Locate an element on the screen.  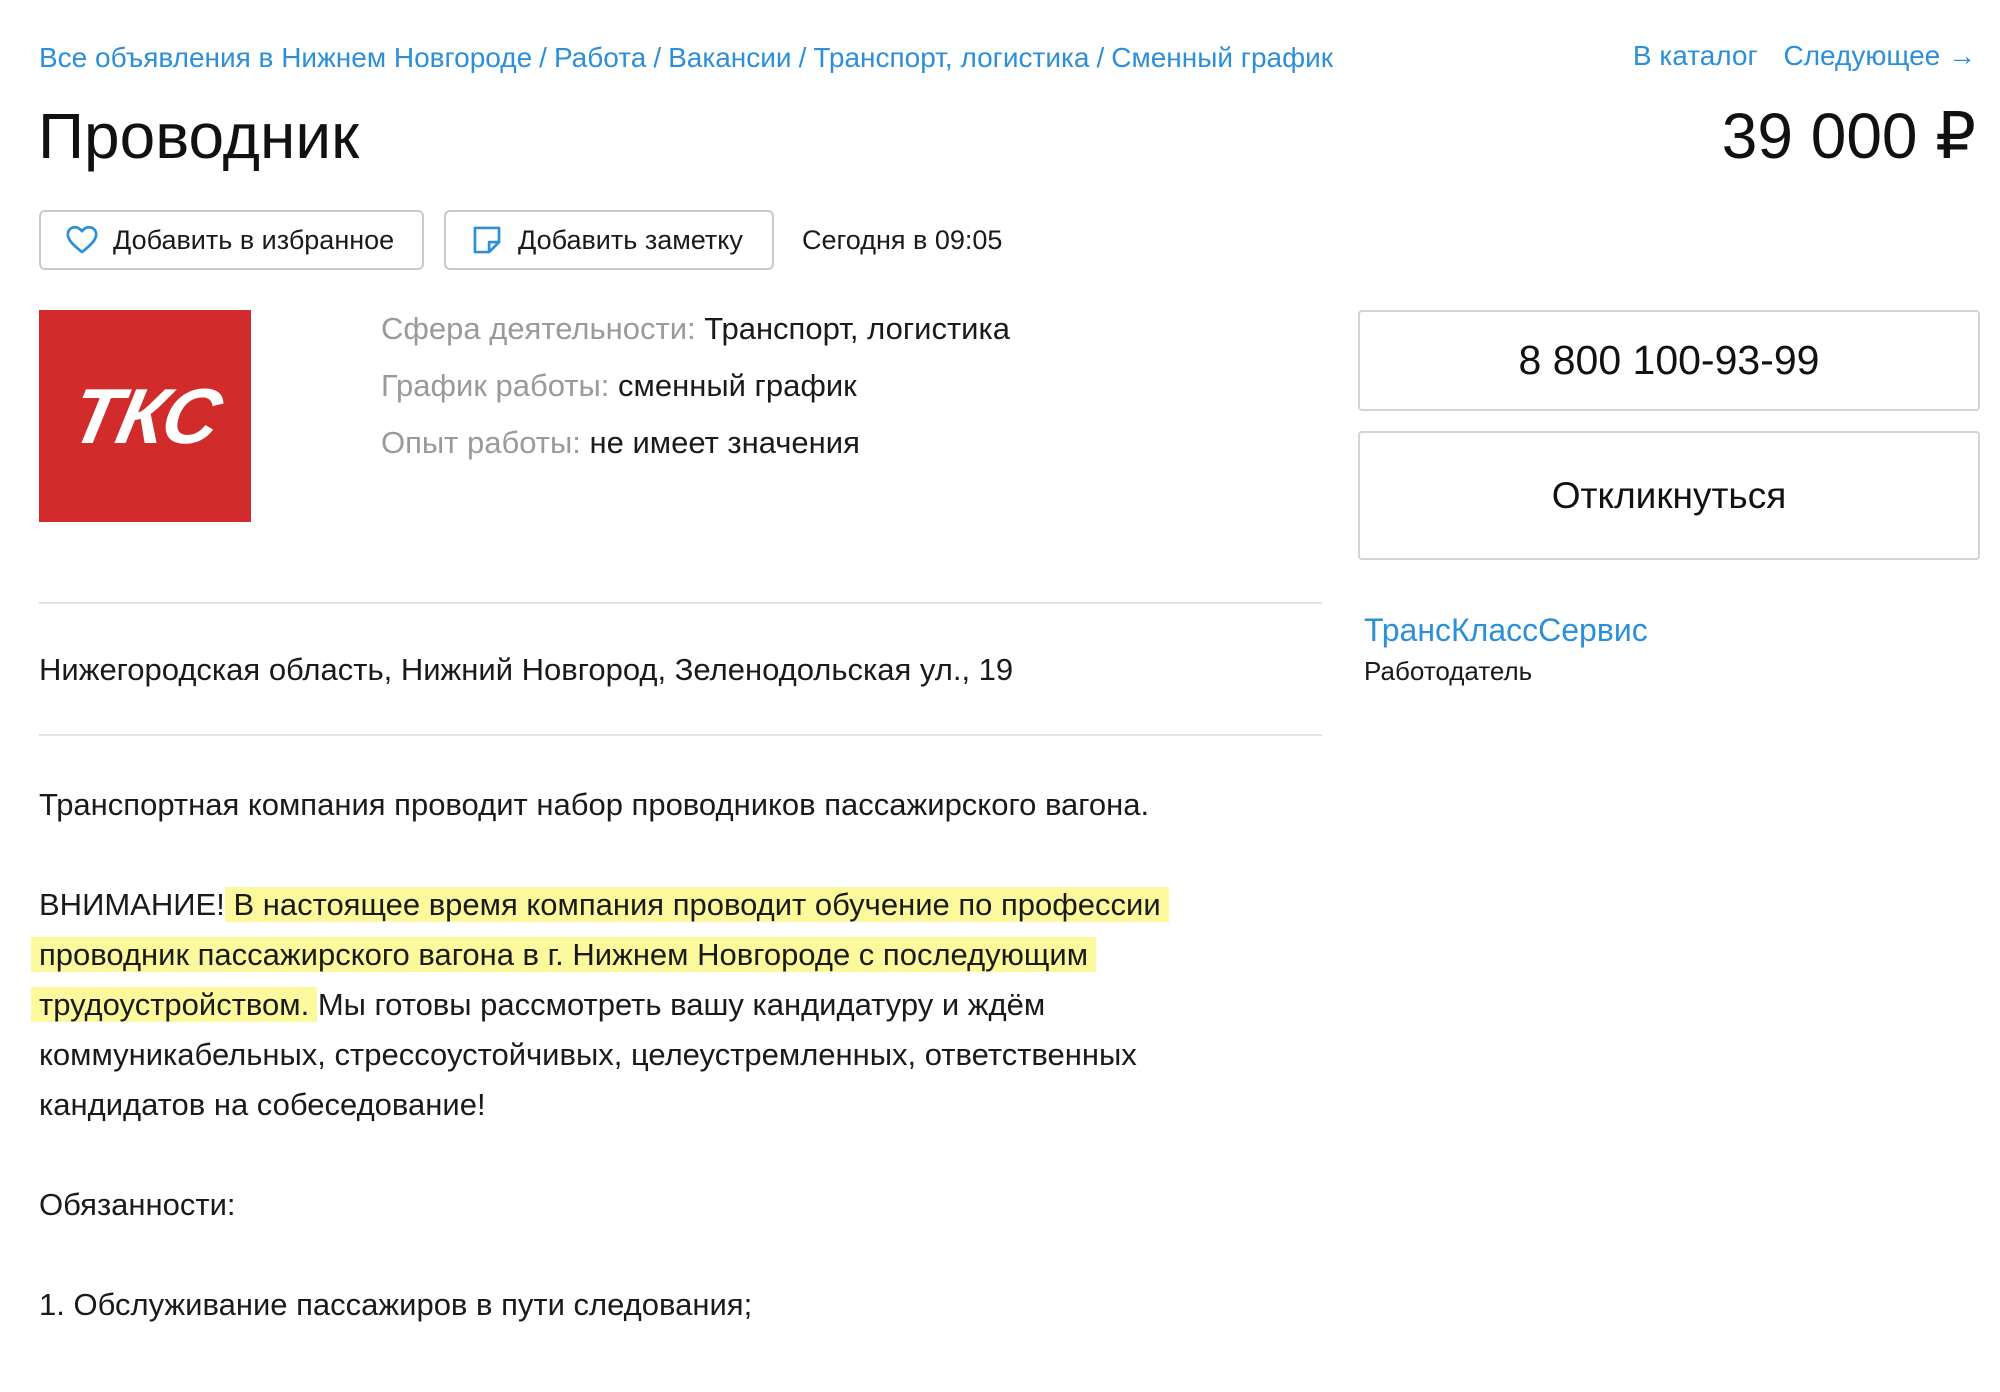
breadcrumb-item-shift: Сменный график is located at coordinates (1222, 57).